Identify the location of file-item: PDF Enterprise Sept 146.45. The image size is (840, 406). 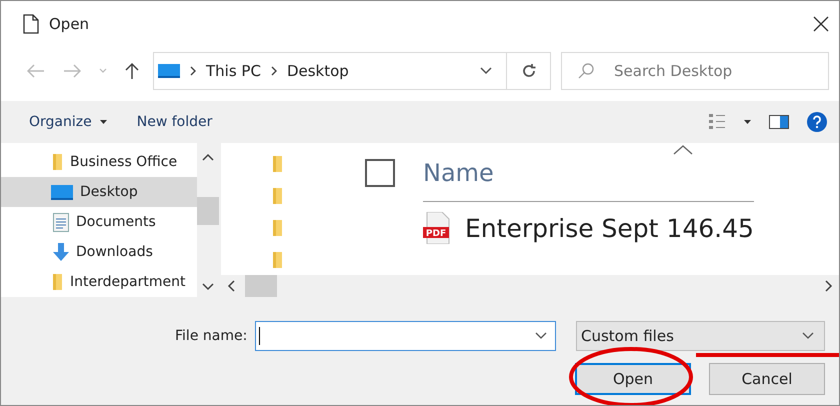
(588, 222).